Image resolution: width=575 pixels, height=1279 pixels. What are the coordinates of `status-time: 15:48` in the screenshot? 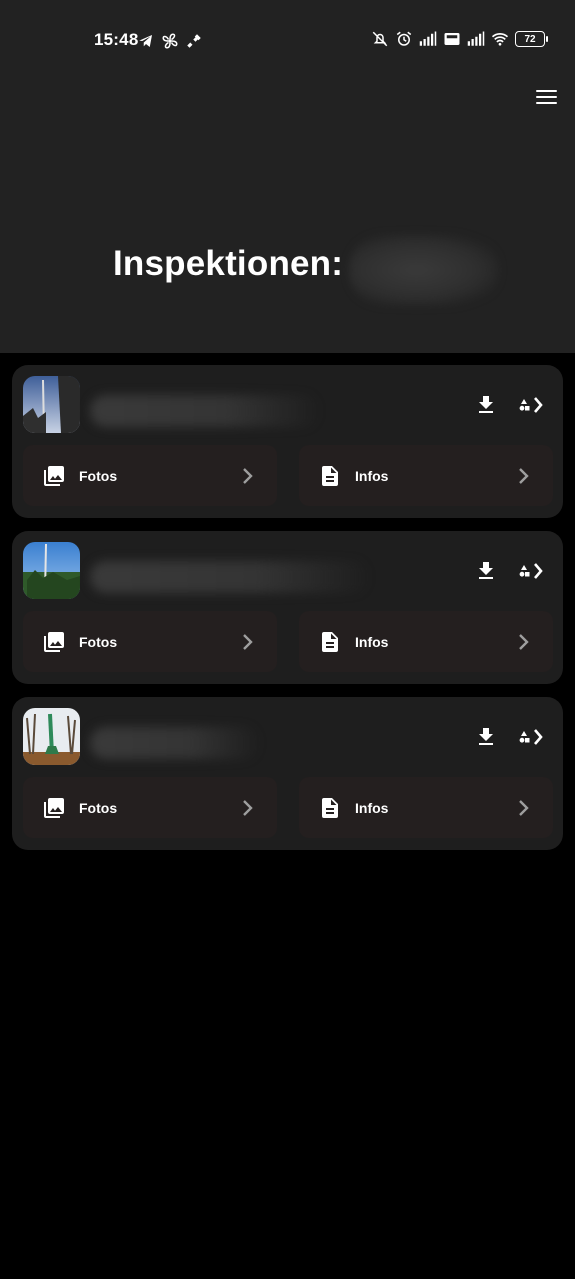 It's located at (116, 39).